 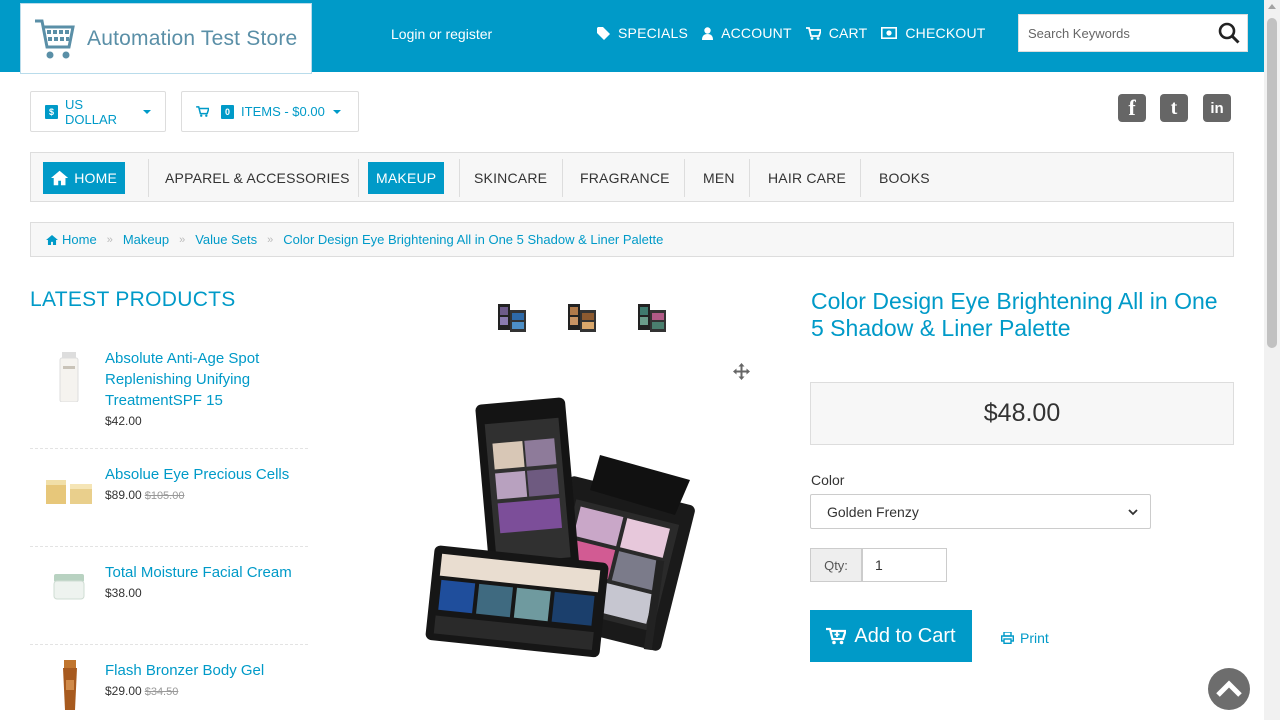 What do you see at coordinates (95, 178) in the screenshot?
I see `nav-home-label: HOME` at bounding box center [95, 178].